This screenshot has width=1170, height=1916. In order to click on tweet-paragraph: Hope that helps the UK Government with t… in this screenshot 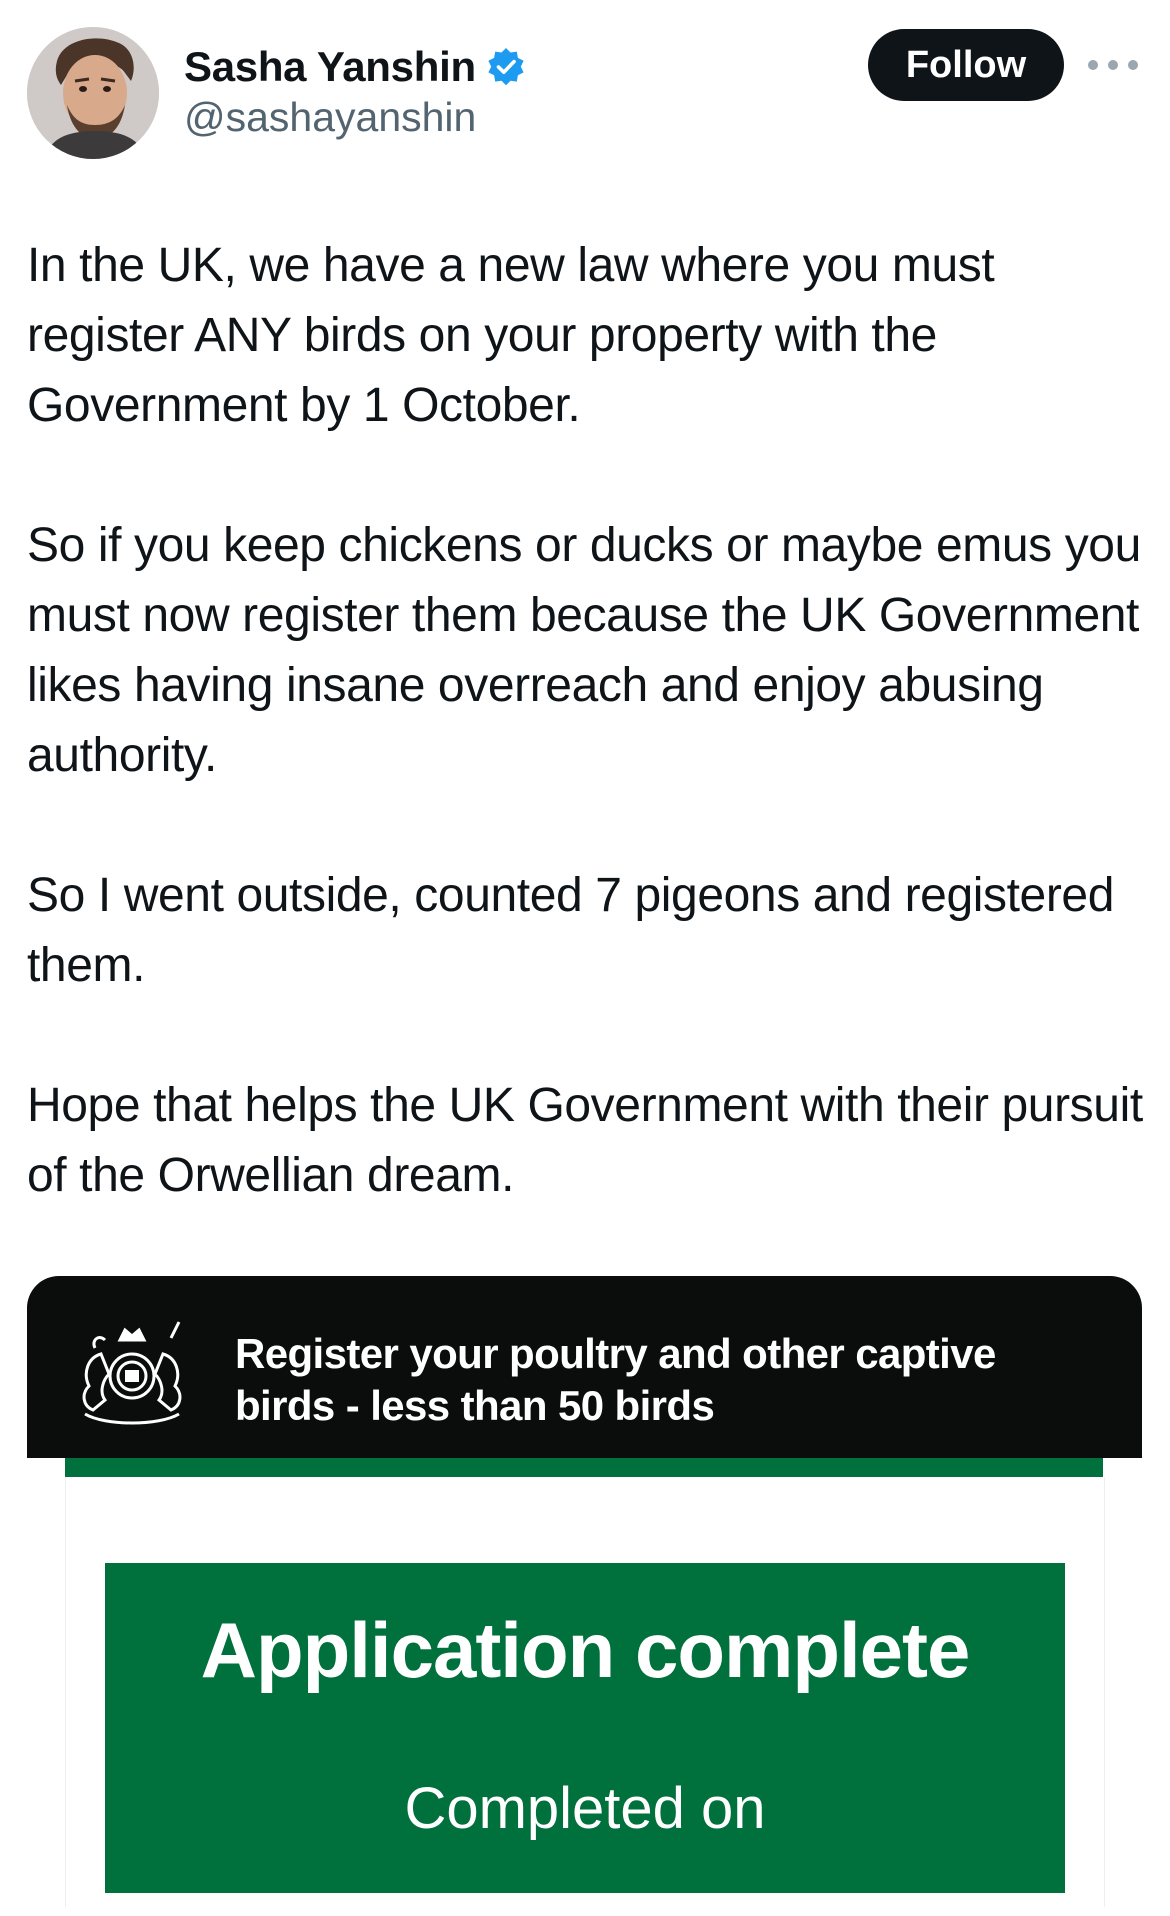, I will do `click(585, 1140)`.